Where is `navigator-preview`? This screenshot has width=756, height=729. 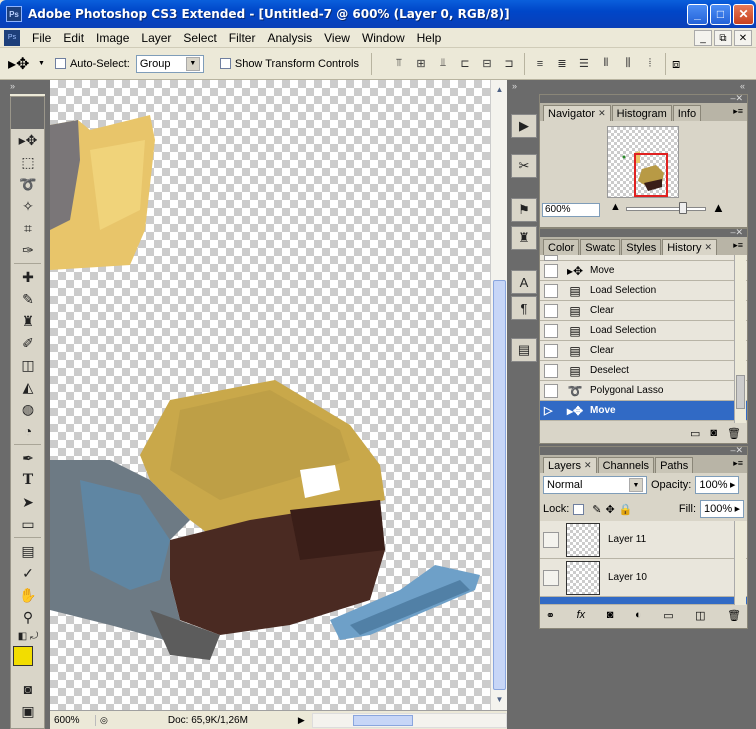 navigator-preview is located at coordinates (643, 162).